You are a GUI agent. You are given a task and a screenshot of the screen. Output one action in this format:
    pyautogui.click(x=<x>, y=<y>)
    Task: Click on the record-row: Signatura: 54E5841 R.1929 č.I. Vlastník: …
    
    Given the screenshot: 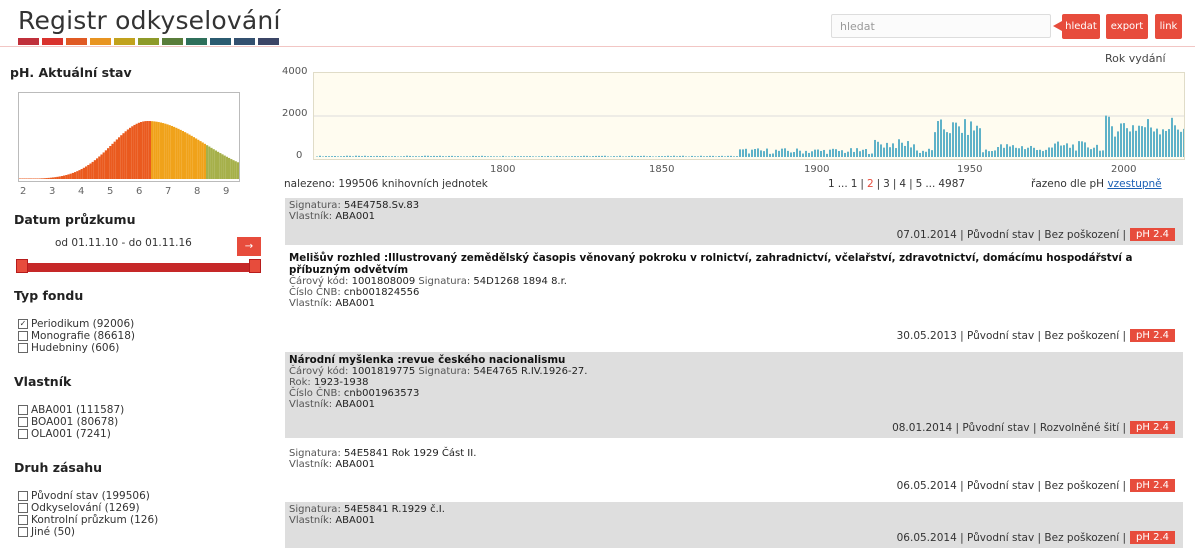 What is the action you would take?
    pyautogui.click(x=734, y=525)
    